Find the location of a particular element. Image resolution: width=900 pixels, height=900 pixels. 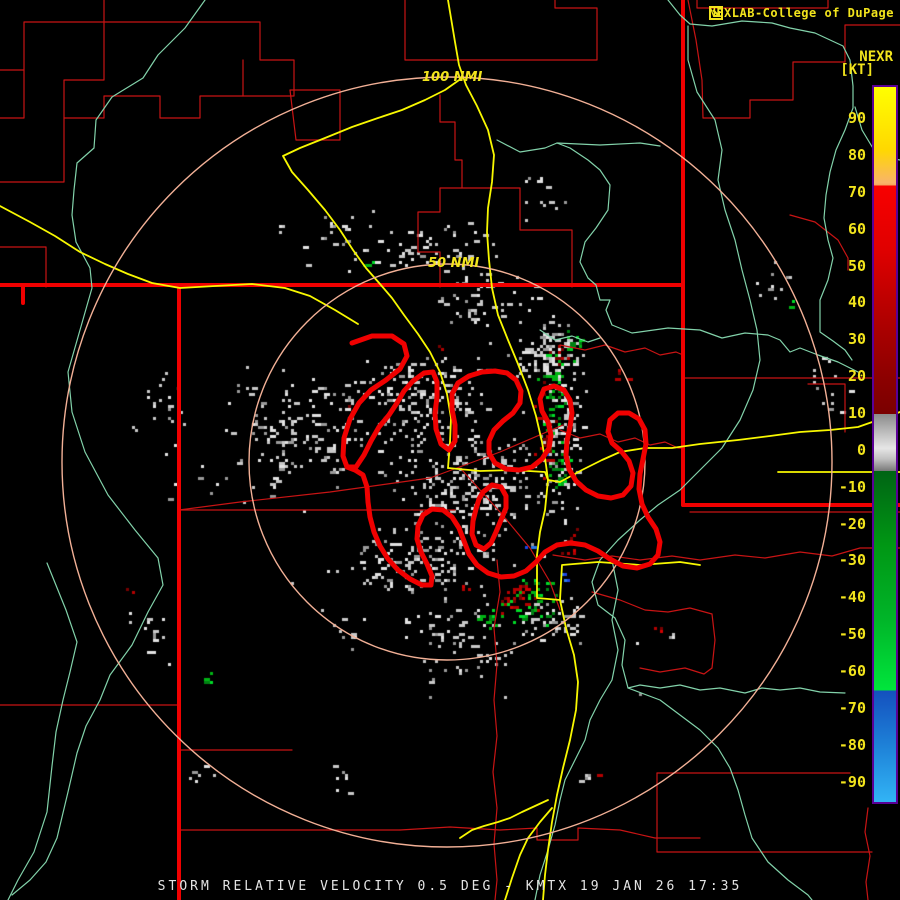

colorbar-tick-label: -90 is located at coordinates (852, 781).